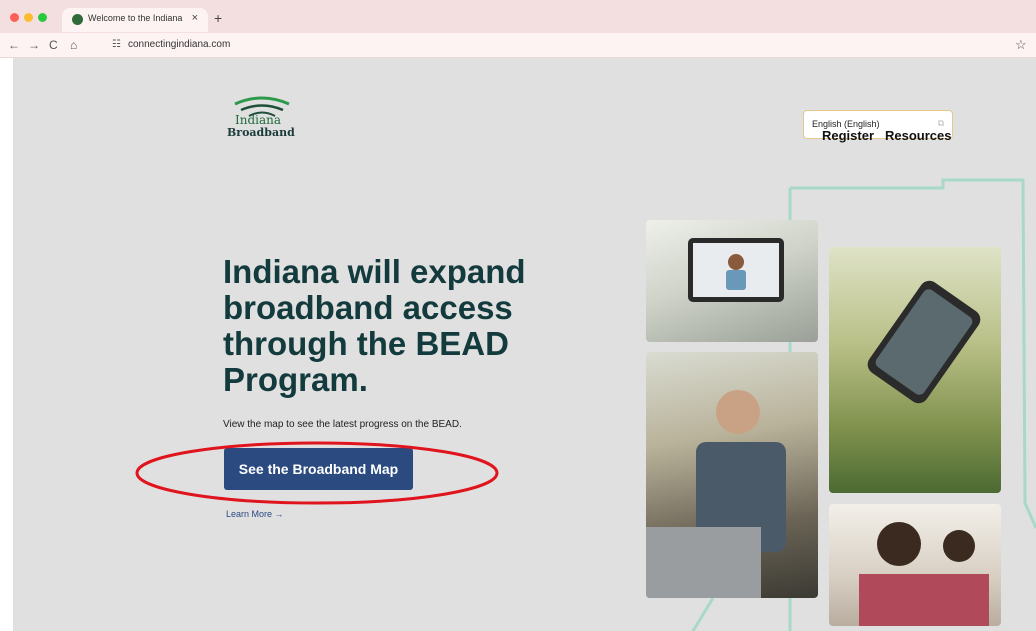 This screenshot has width=1036, height=631. I want to click on logo-text-broadband: Broadband, so click(261, 132).